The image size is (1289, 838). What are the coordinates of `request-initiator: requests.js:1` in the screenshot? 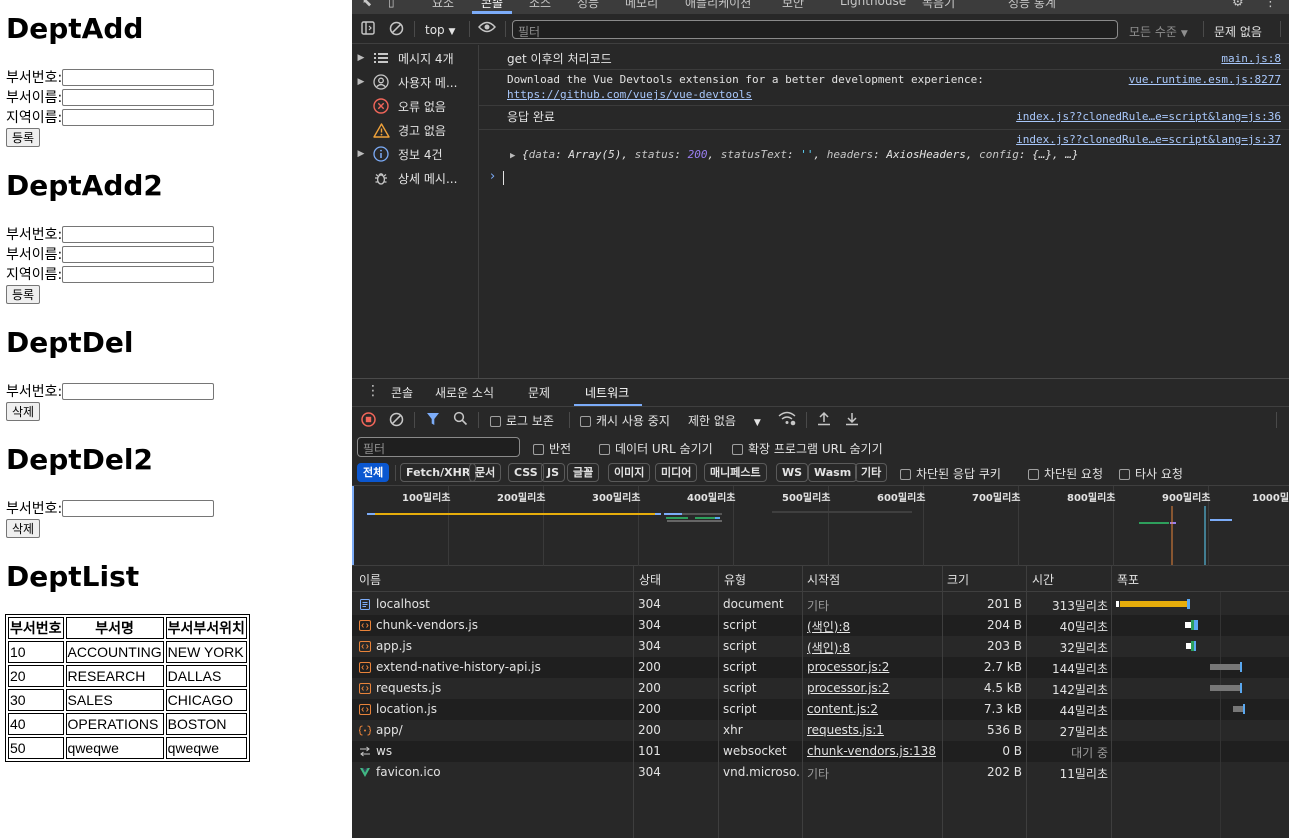 It's located at (874, 730).